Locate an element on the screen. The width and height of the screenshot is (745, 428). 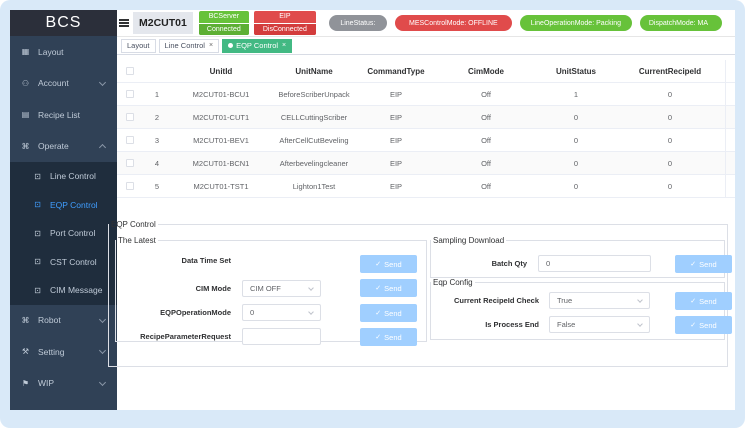
current-recipeid-check-row: Current RecipeId Check True is located at coordinates (545, 300).